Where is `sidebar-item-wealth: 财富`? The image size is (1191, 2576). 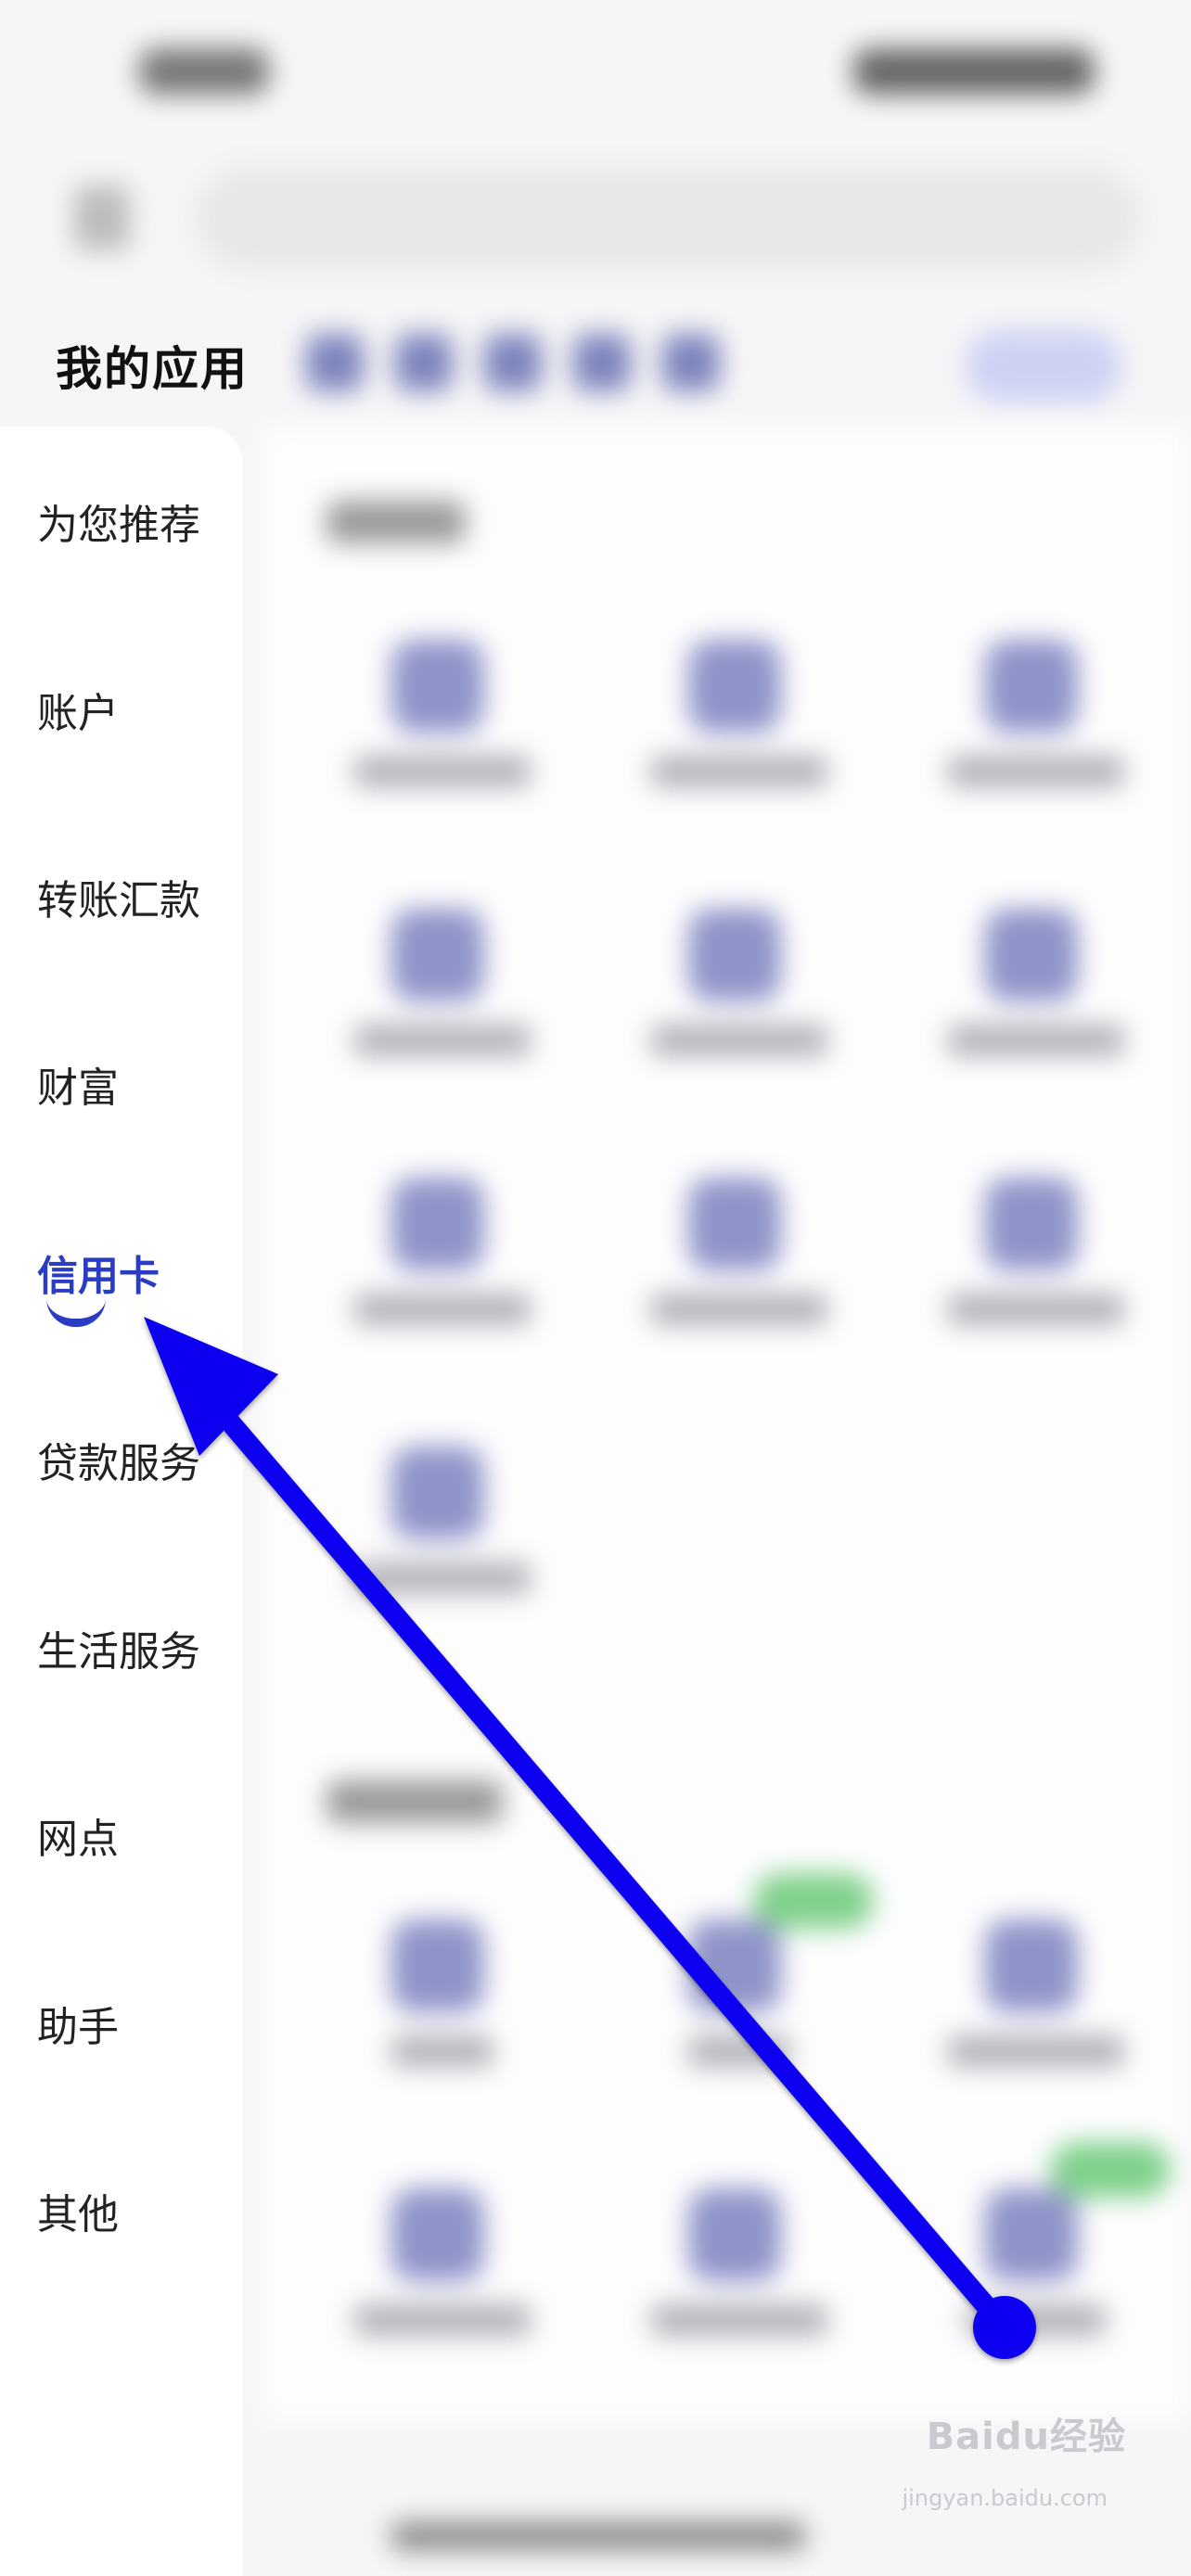 sidebar-item-wealth: 财富 is located at coordinates (78, 1084).